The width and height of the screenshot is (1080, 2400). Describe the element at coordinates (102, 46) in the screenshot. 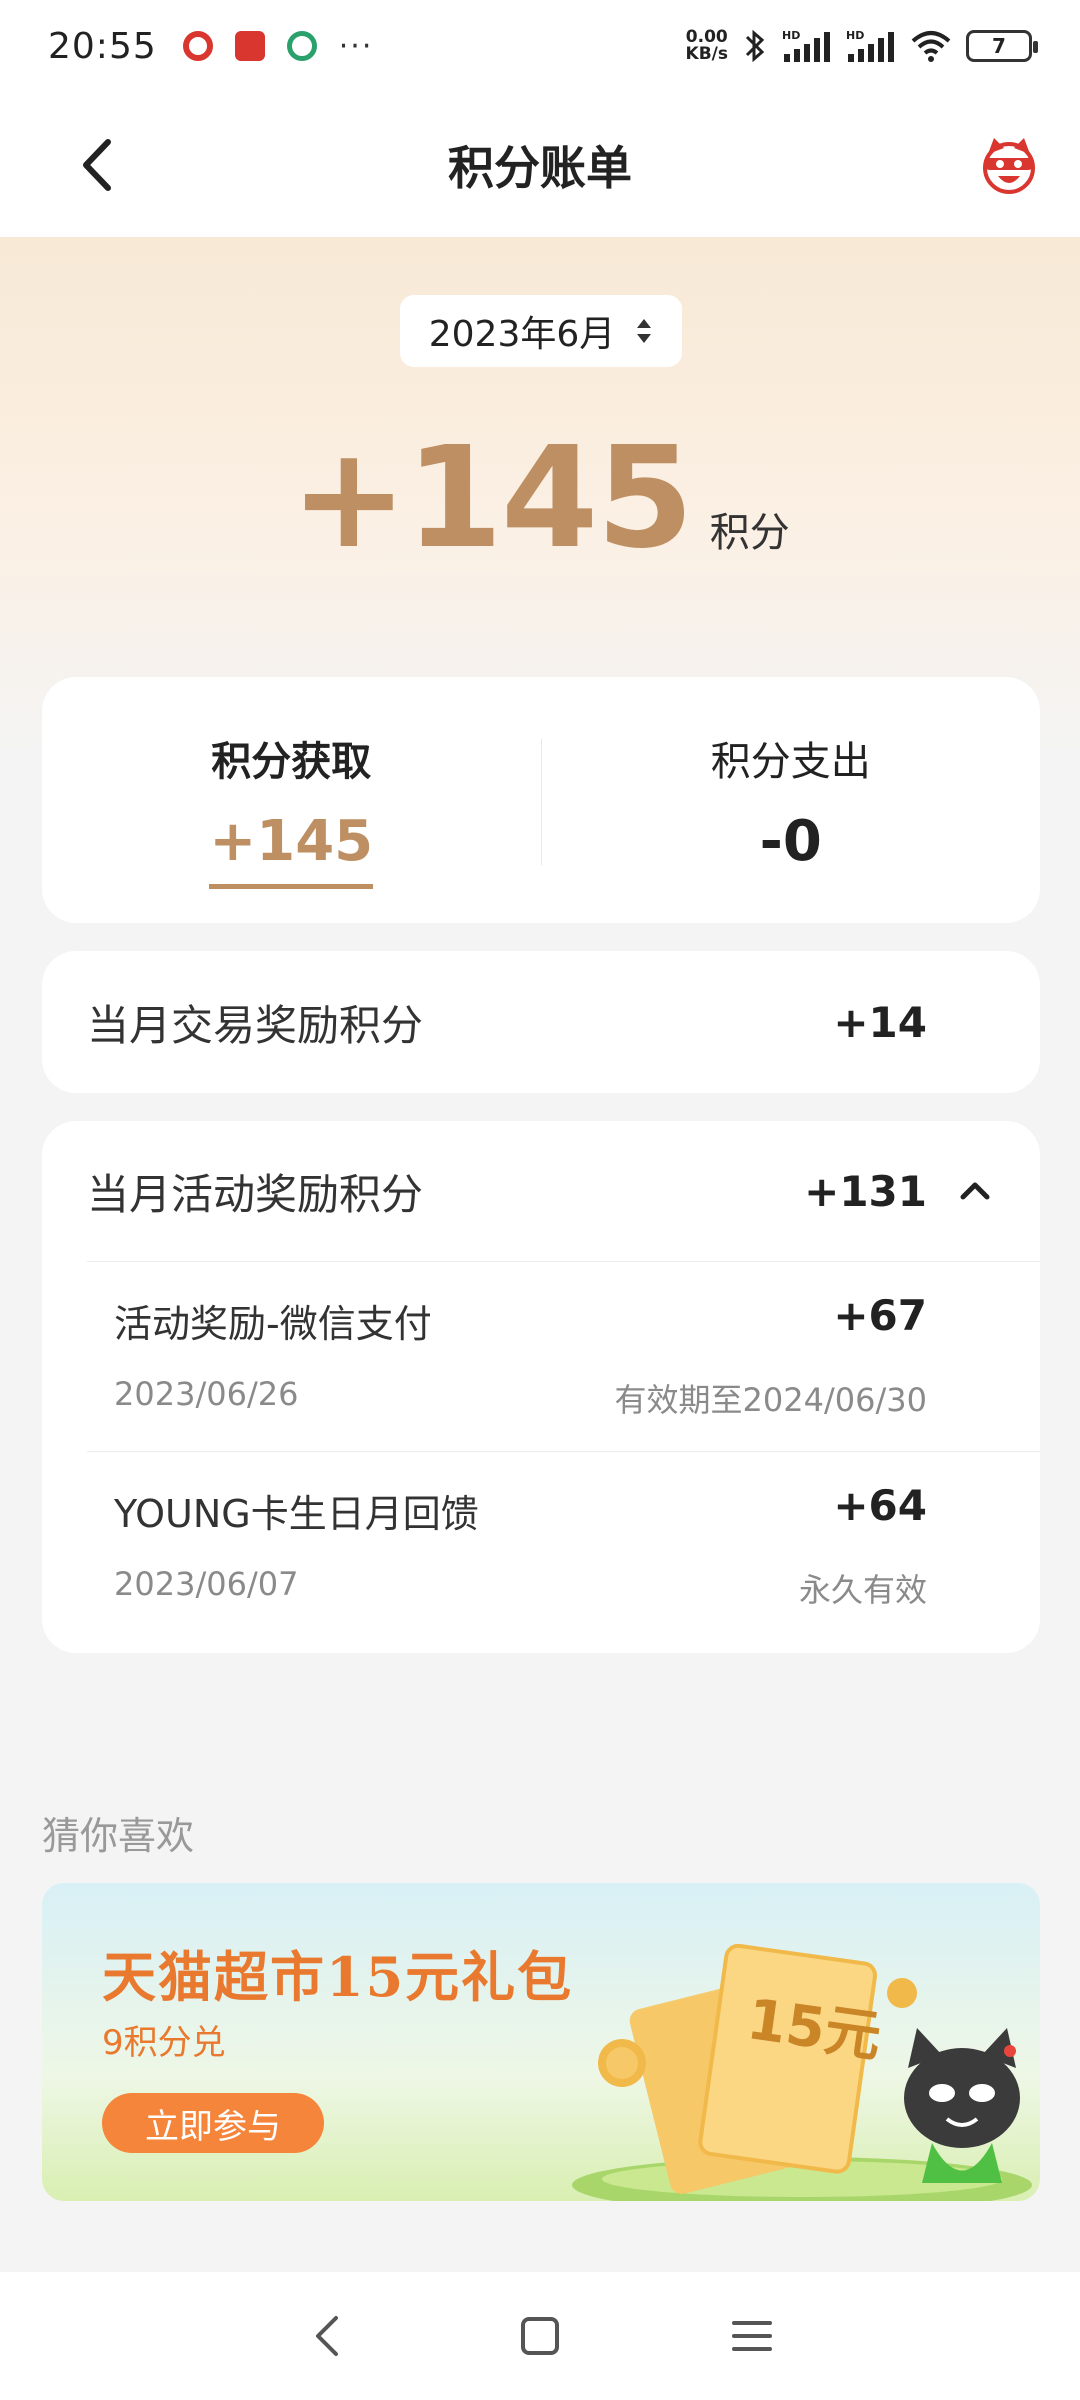

I see `status-time: 20:55` at that location.